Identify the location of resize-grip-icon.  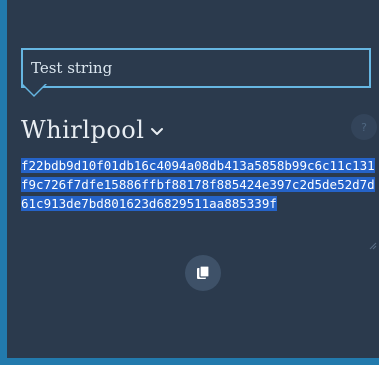
(372, 245).